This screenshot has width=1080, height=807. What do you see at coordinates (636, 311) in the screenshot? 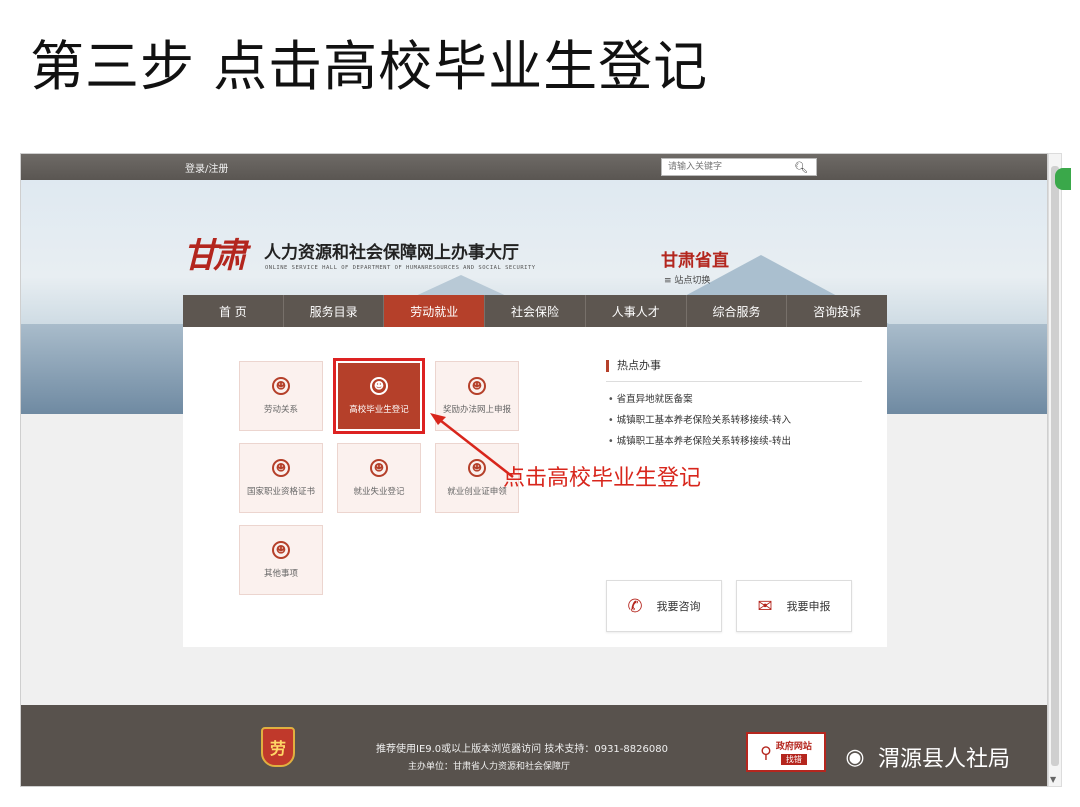
I see `nav-item-personnel: 人事人才` at bounding box center [636, 311].